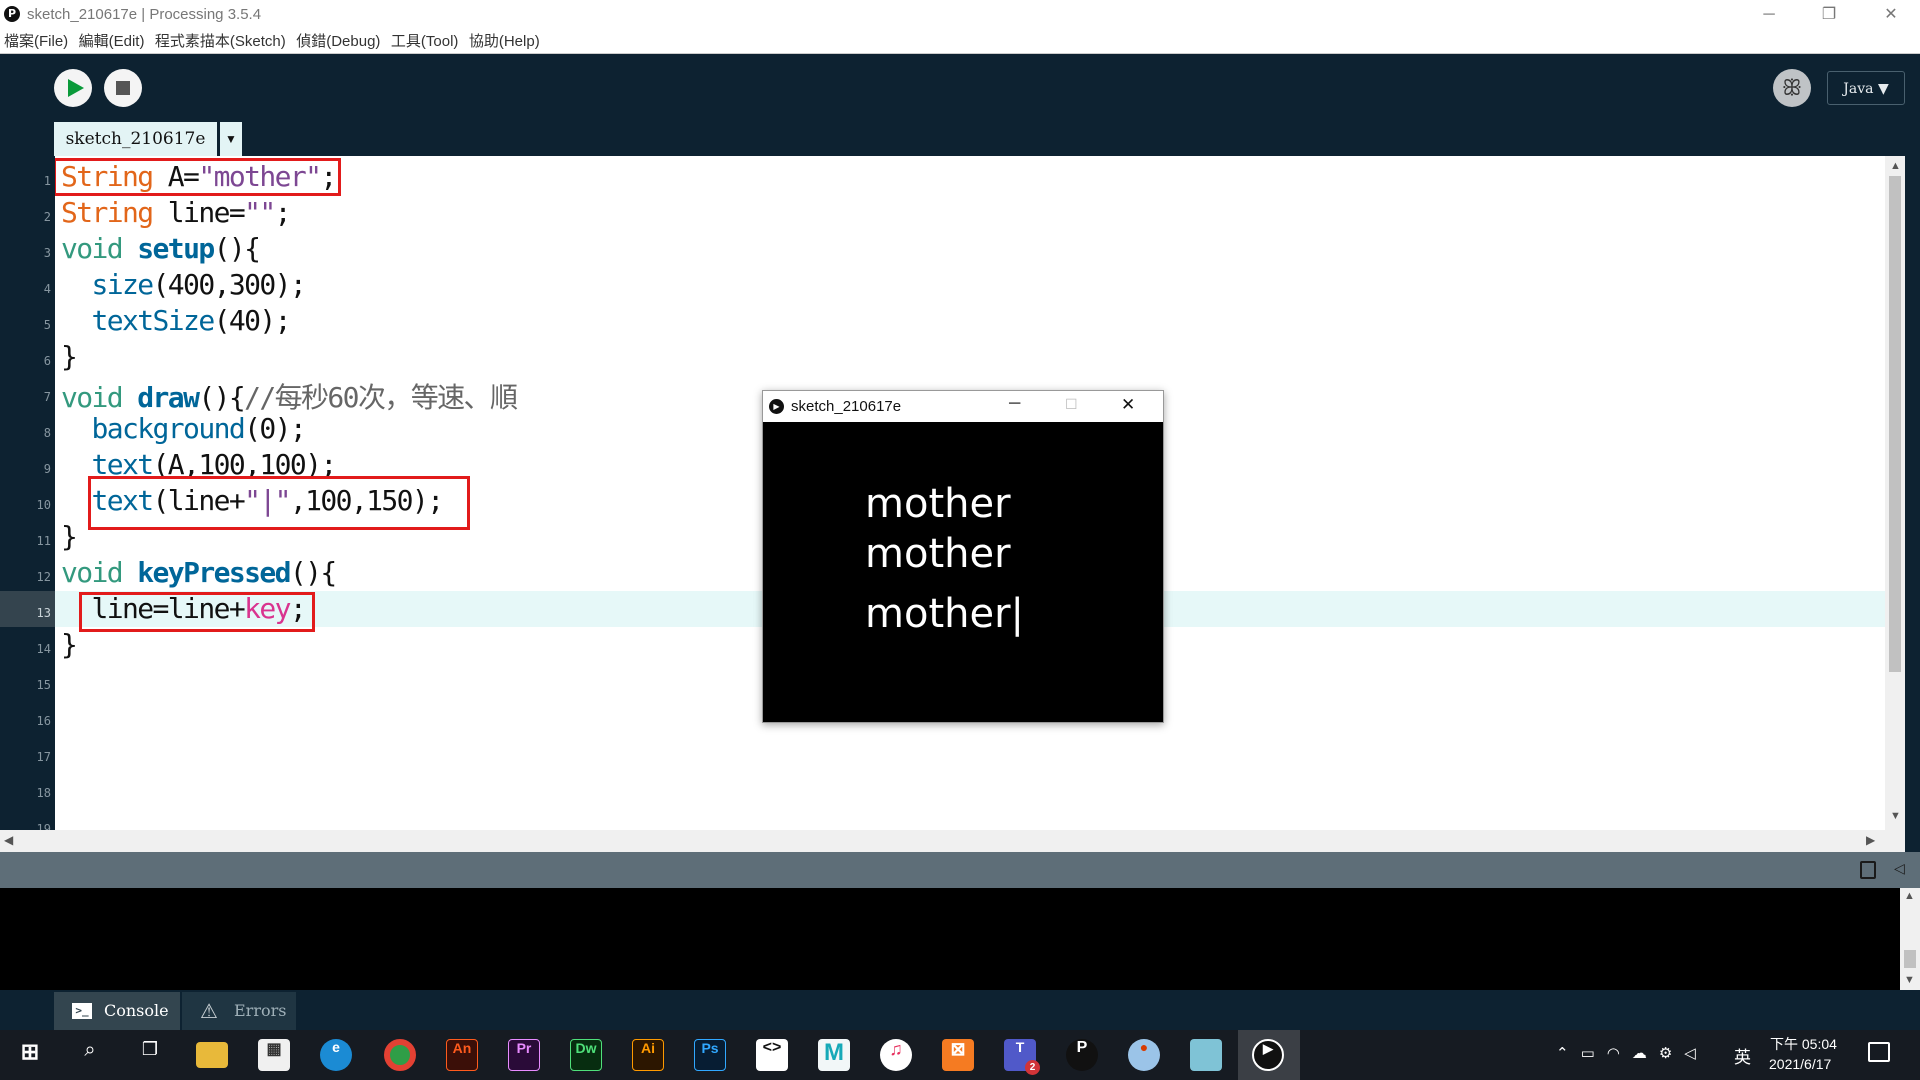 Image resolution: width=1920 pixels, height=1080 pixels. What do you see at coordinates (176, 212) in the screenshot?
I see `code-line: String line="";` at bounding box center [176, 212].